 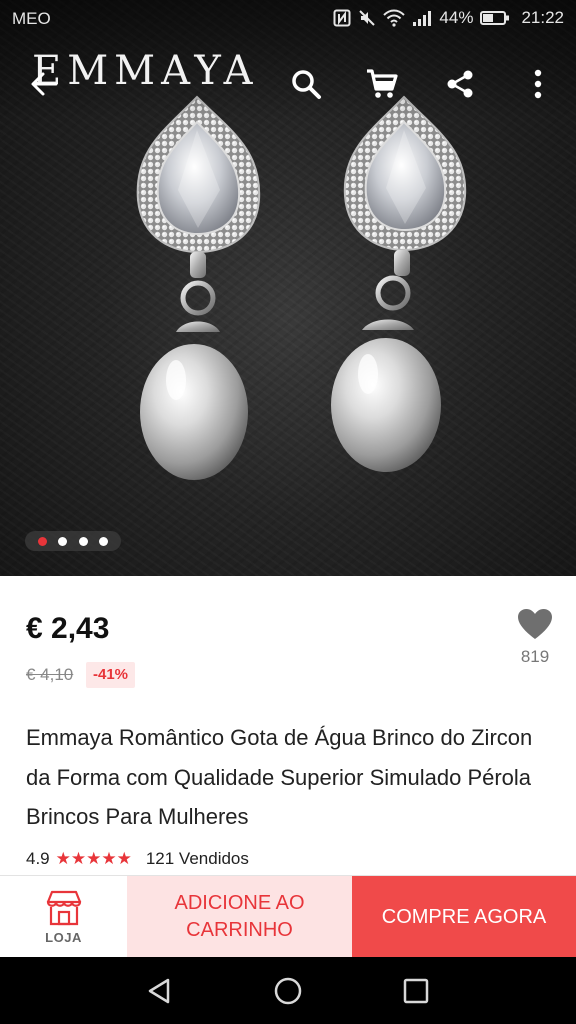 I want to click on add-to-cart-button: ADICIONE AO CARRINHO, so click(x=239, y=917).